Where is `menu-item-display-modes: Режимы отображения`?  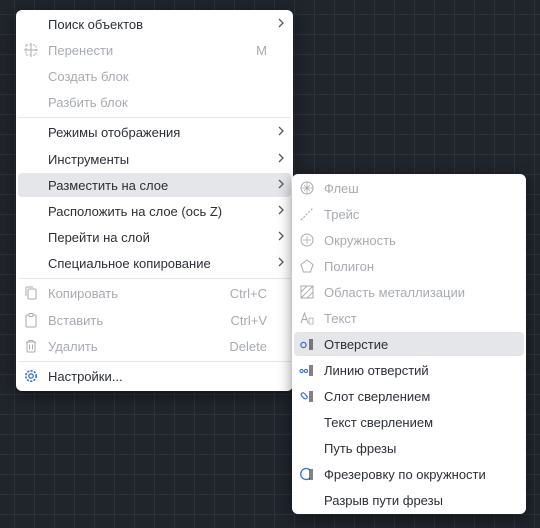 menu-item-display-modes: Режимы отображения is located at coordinates (154, 132).